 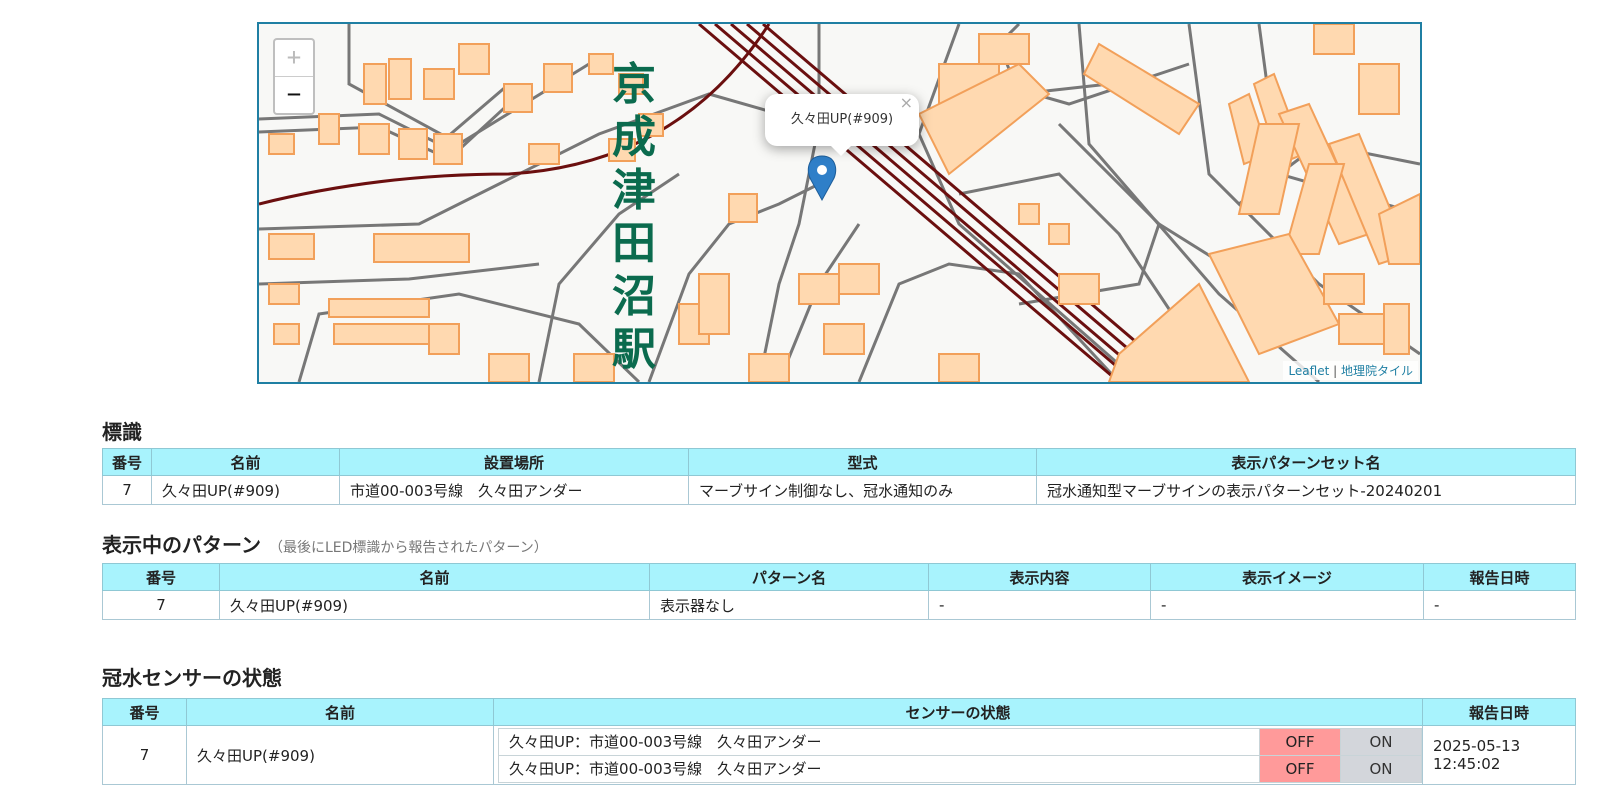 What do you see at coordinates (144, 755) in the screenshot?
I see `sensor-number-cell: 7` at bounding box center [144, 755].